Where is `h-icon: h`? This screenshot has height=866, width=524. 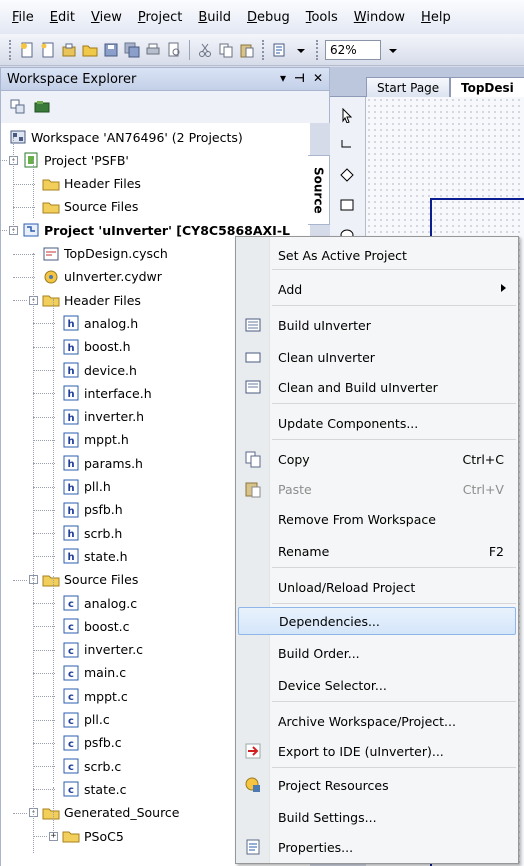 h-icon: h is located at coordinates (71, 556).